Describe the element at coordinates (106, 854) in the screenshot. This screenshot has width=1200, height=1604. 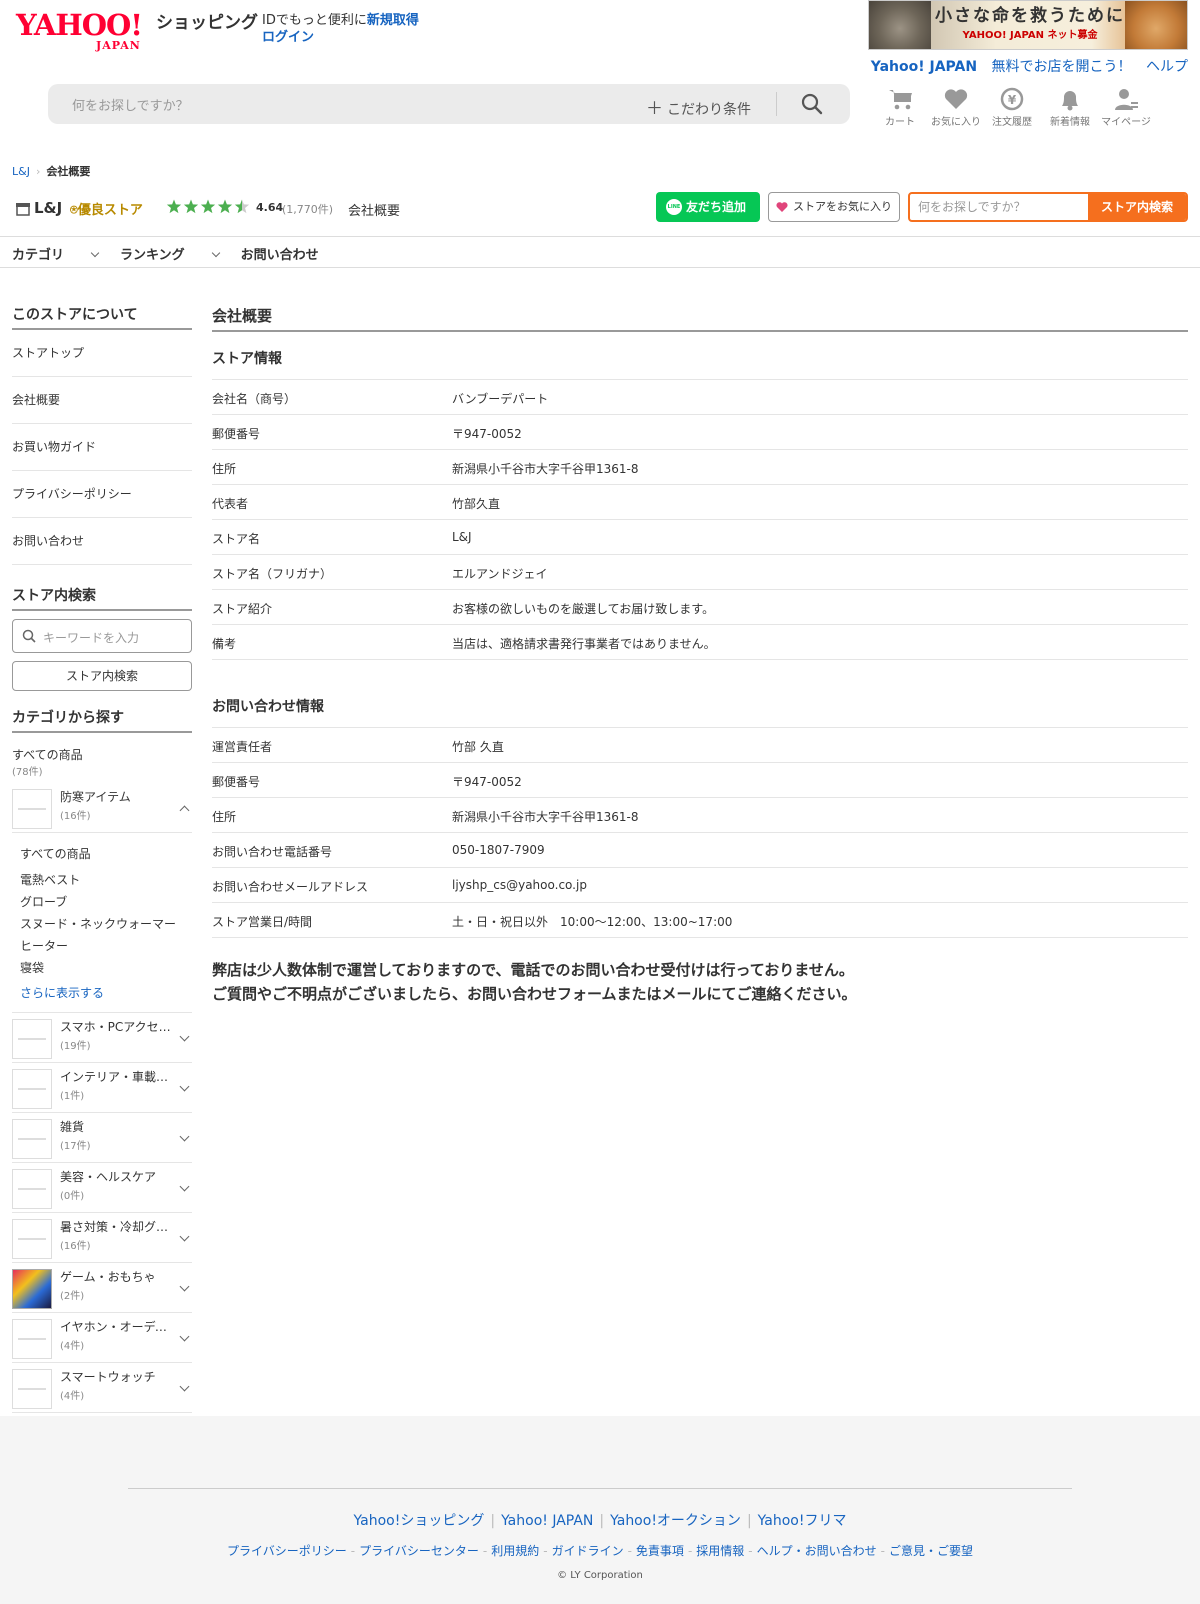
I see `subcategory-item: すべての商品` at that location.